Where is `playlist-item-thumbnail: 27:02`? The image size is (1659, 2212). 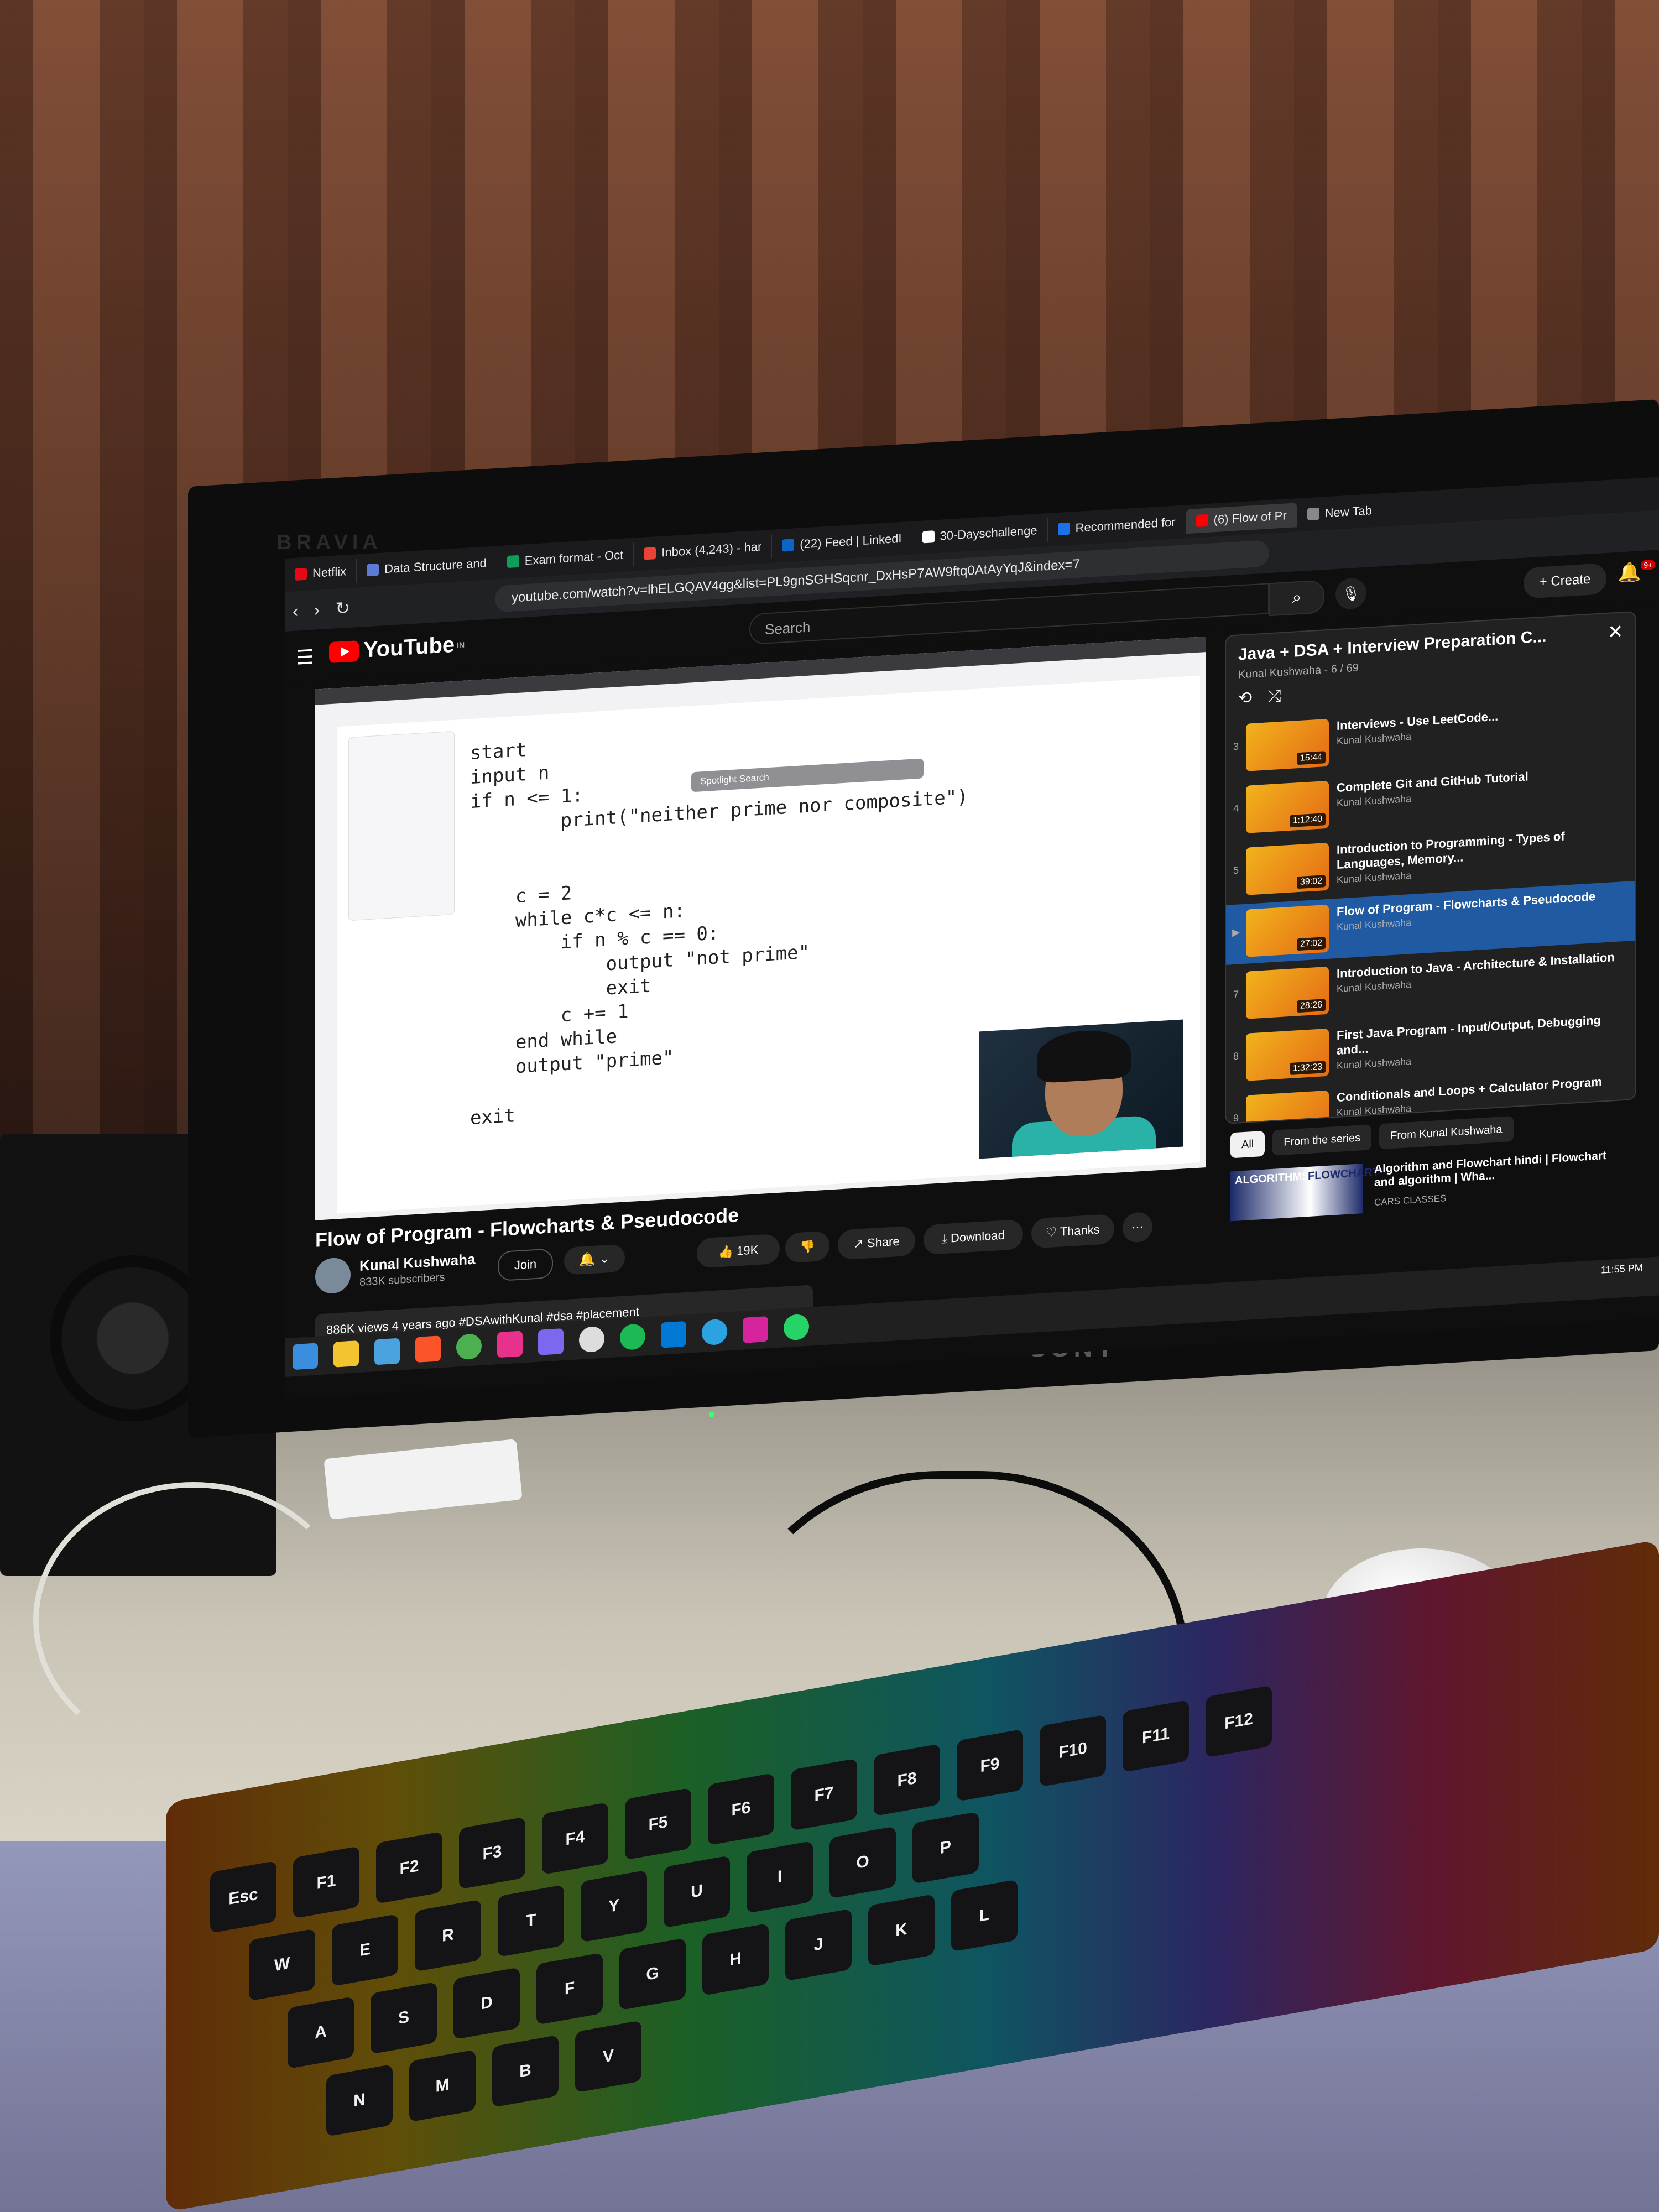 playlist-item-thumbnail: 27:02 is located at coordinates (1288, 931).